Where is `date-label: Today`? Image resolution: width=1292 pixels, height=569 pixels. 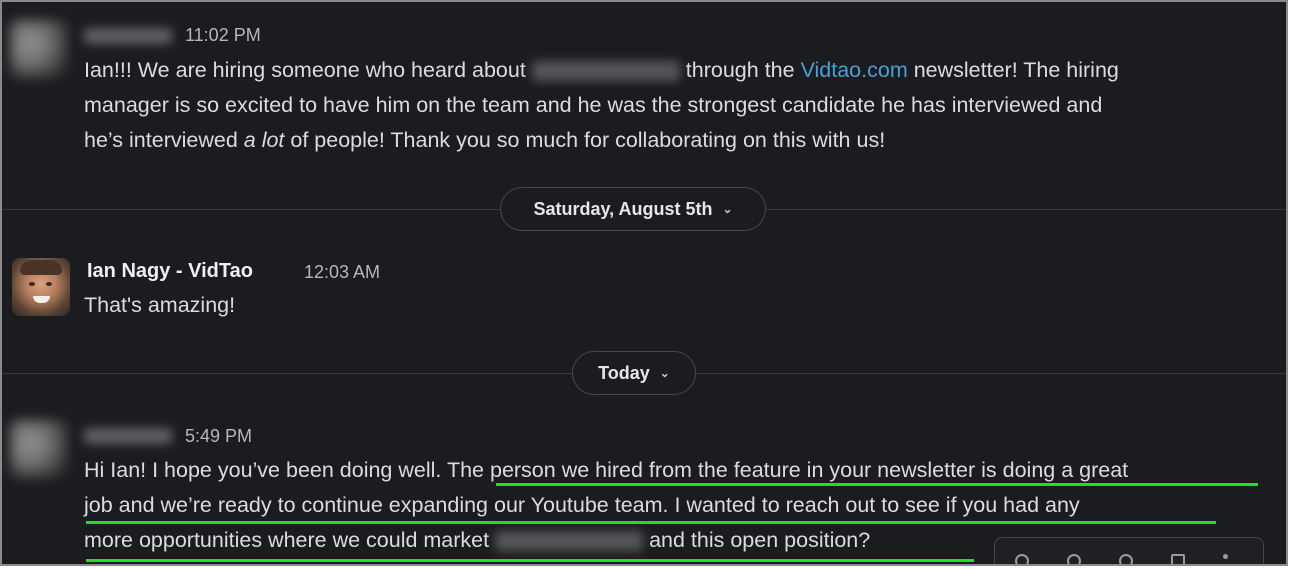 date-label: Today is located at coordinates (624, 372).